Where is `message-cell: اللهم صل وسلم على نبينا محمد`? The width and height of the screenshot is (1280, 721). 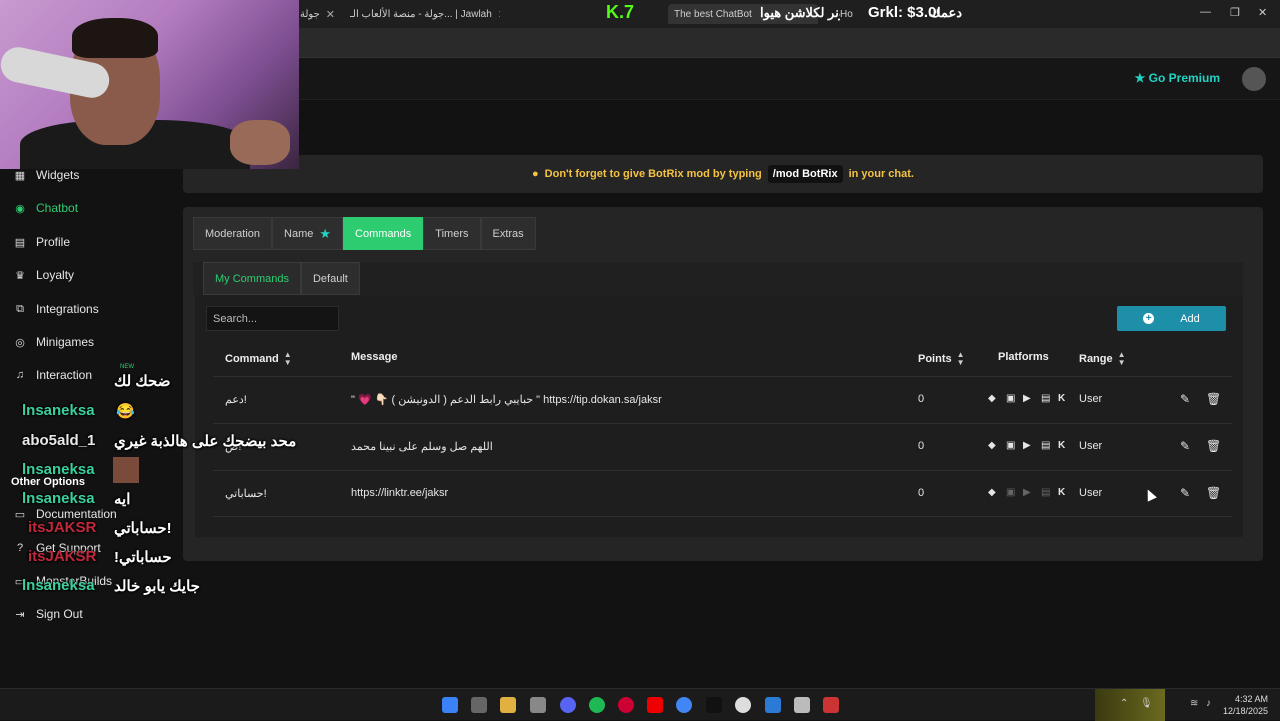
message-cell: اللهم صل وسلم على نبينا محمد is located at coordinates (422, 447).